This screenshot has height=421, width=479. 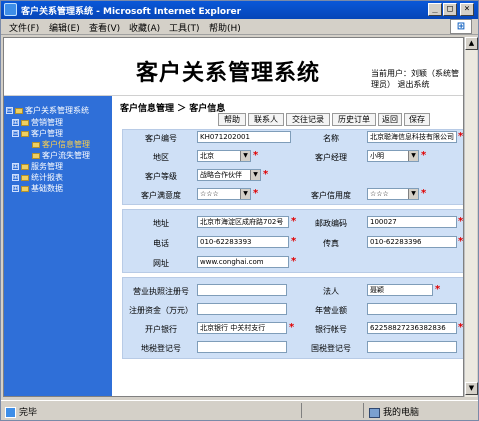 What do you see at coordinates (331, 243) in the screenshot?
I see `fax-label: 传真` at bounding box center [331, 243].